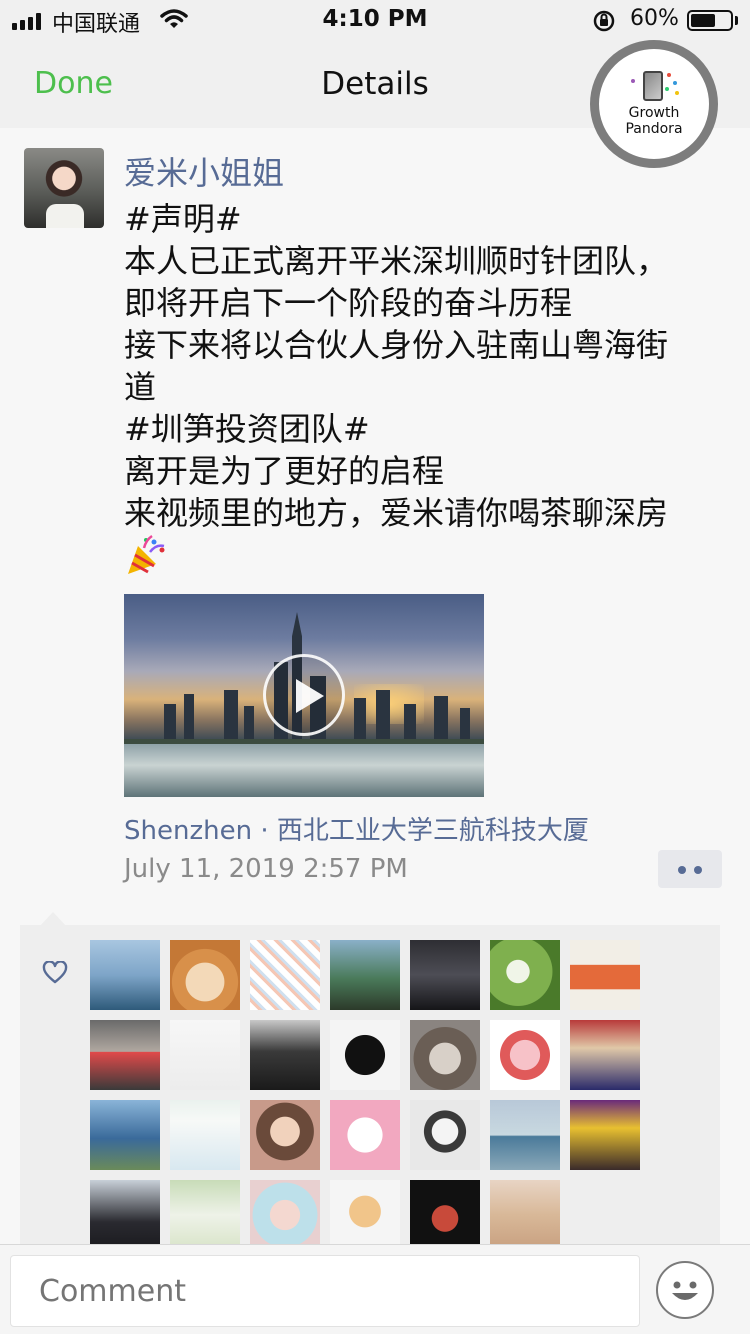  Describe the element at coordinates (736, 20) in the screenshot. I see `battery-tip` at that location.